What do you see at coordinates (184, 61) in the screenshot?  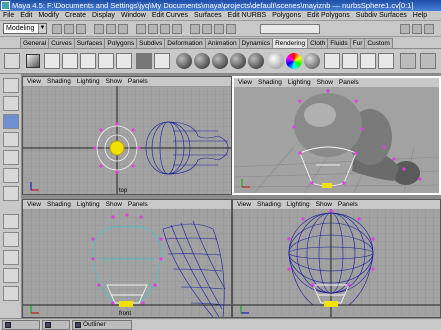 I see `shelf-lambert-sphere-icon` at bounding box center [184, 61].